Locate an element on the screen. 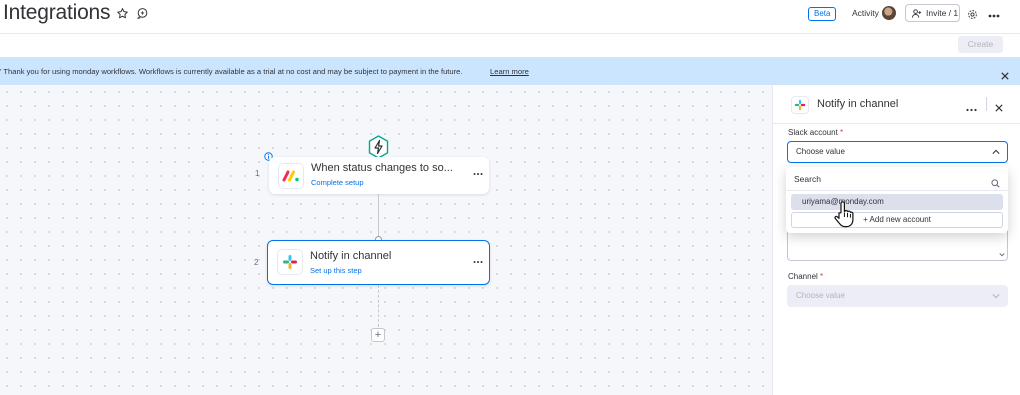 The width and height of the screenshot is (1020, 395). invite-label: Invite / 1 is located at coordinates (942, 13).